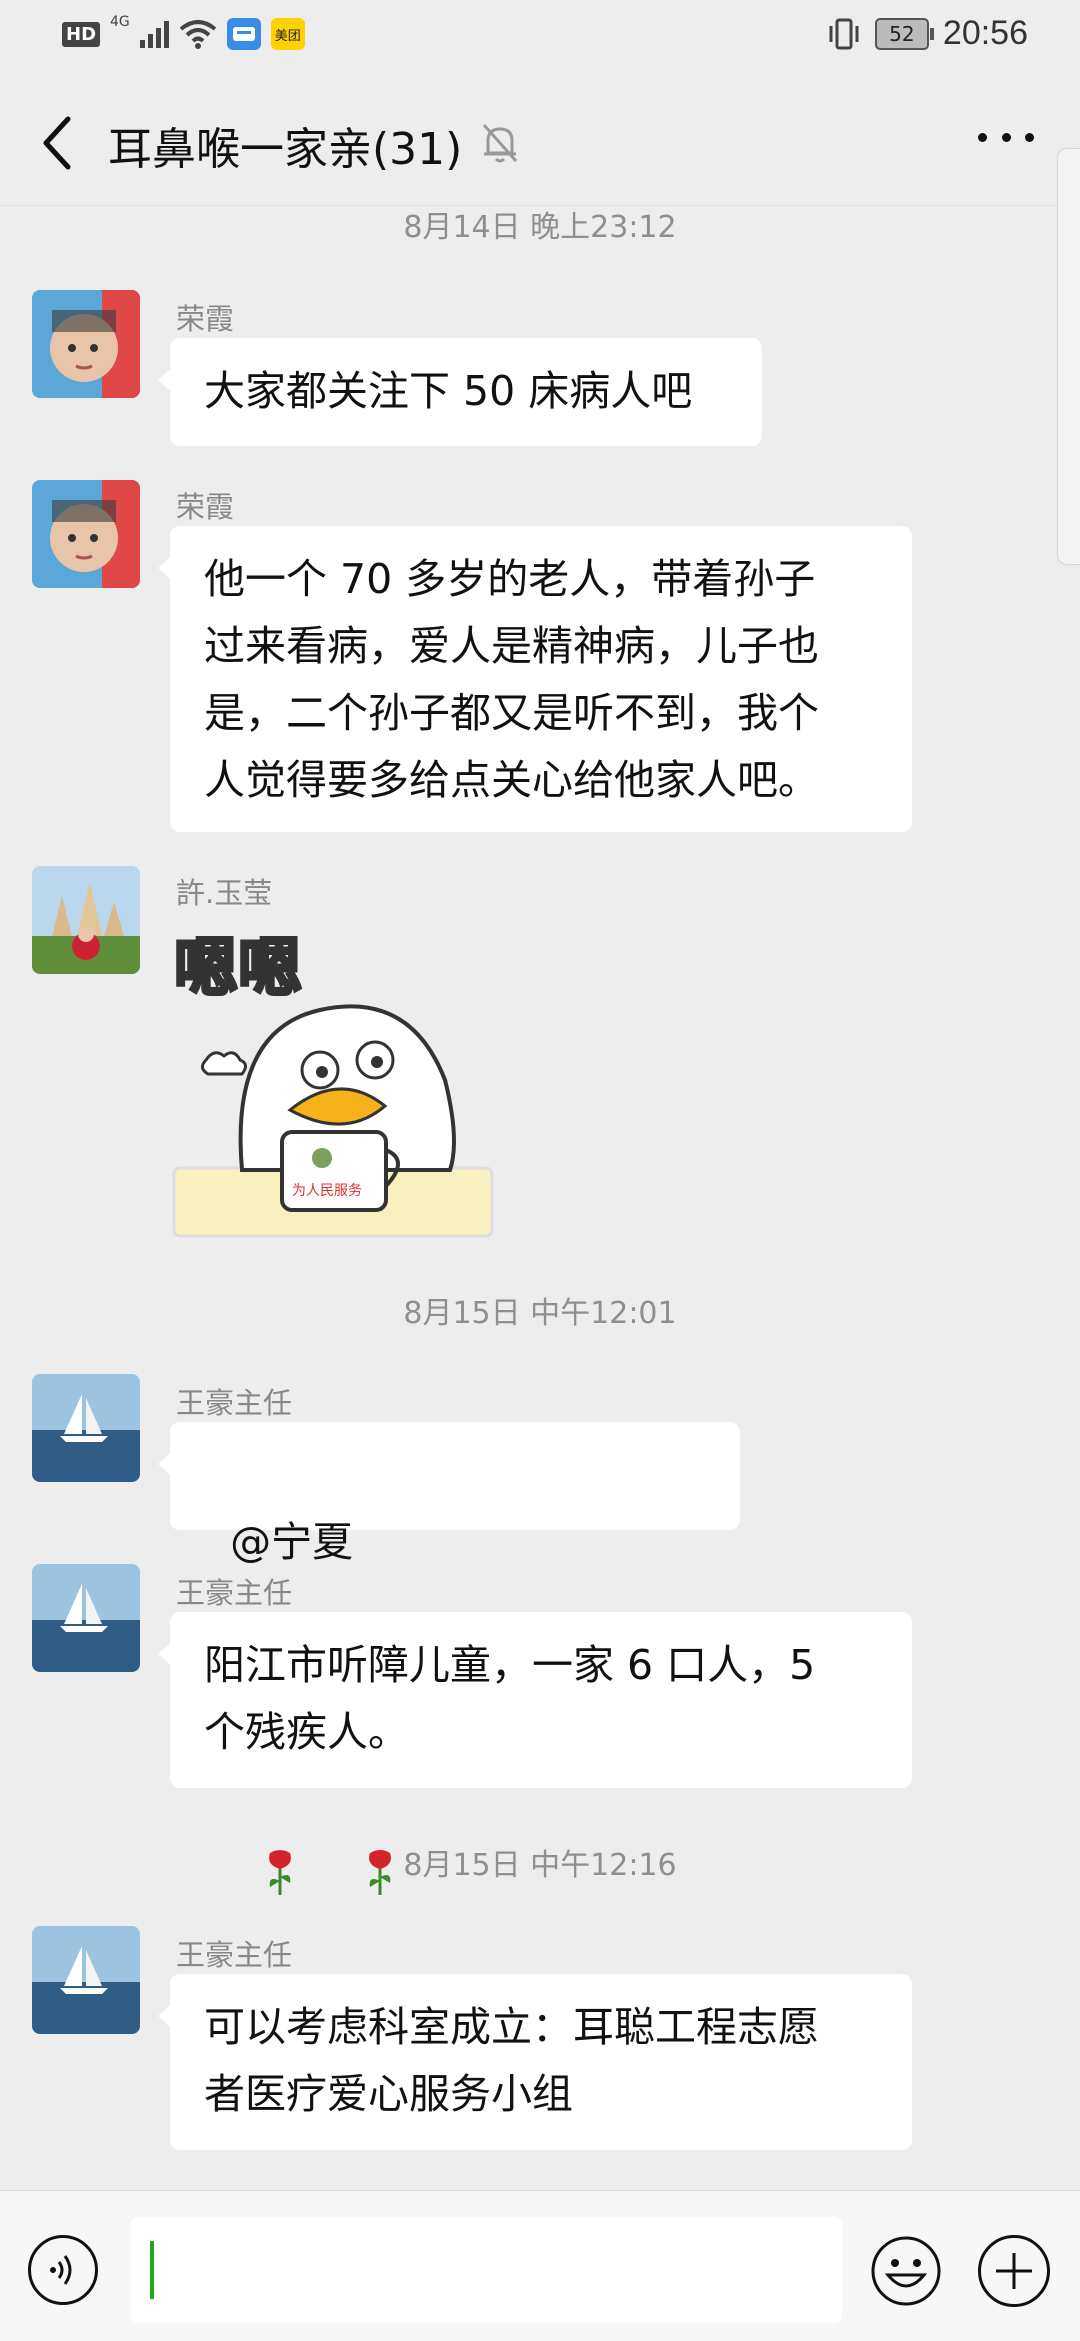  Describe the element at coordinates (486, 2270) in the screenshot. I see `message-input` at that location.